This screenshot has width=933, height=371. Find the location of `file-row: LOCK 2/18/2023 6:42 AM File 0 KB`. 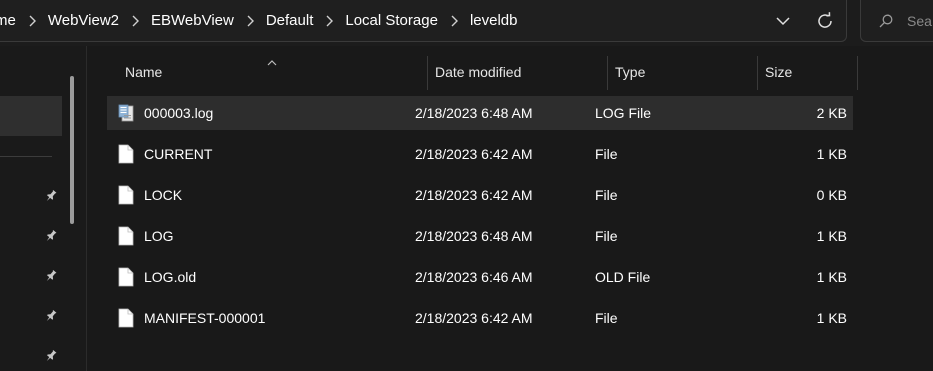

file-row: LOCK 2/18/2023 6:42 AM File 0 KB is located at coordinates (480, 195).